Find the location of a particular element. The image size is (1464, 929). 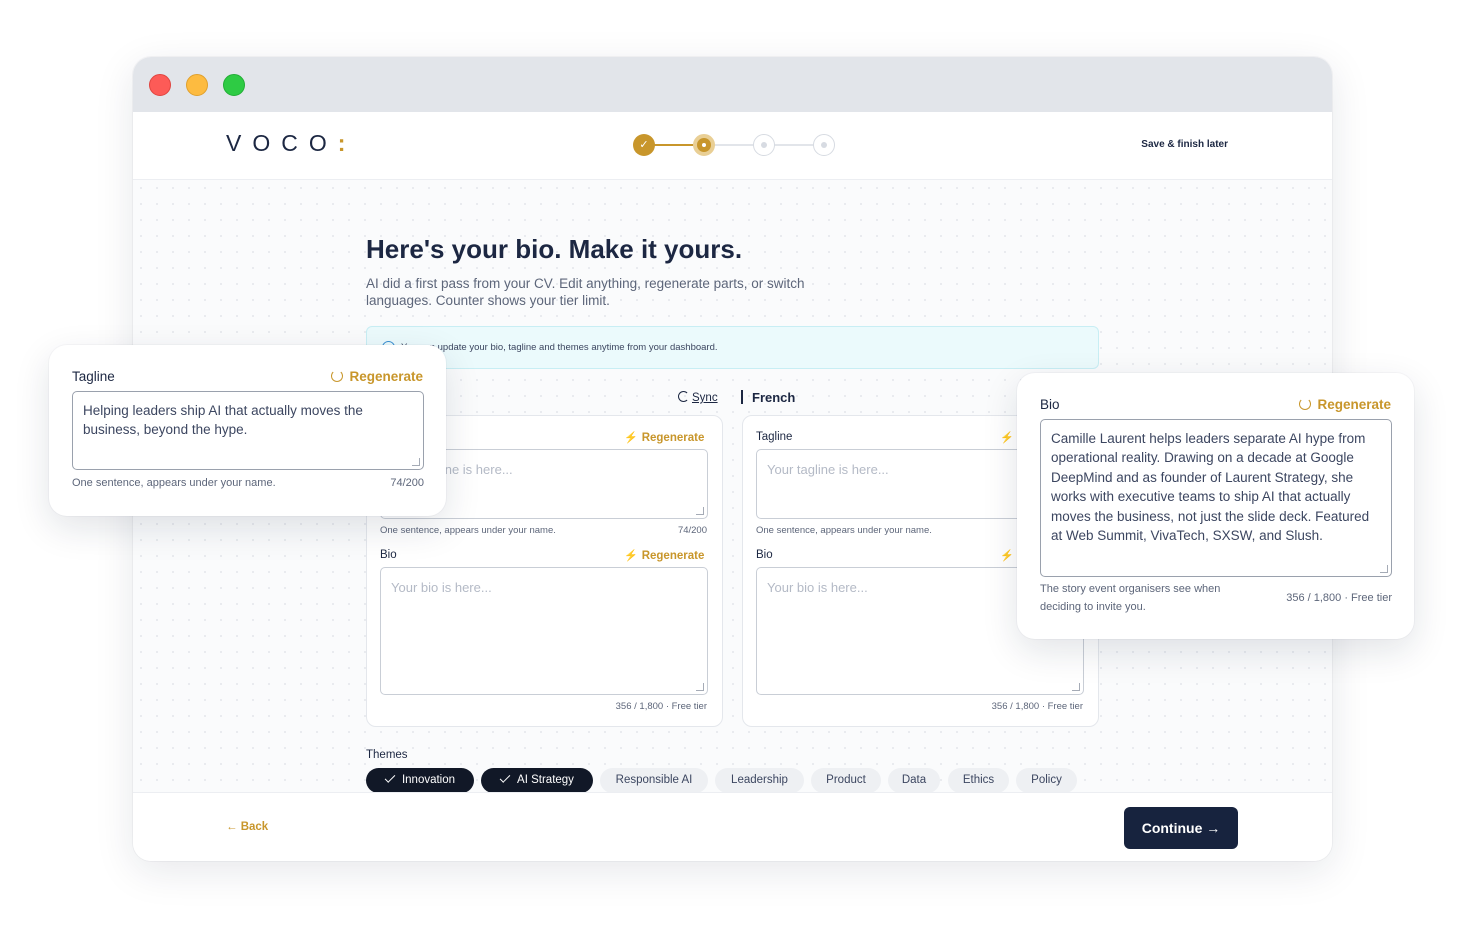

french-bio-counter: 356 / 1,800 · Free tier is located at coordinates (1037, 706).